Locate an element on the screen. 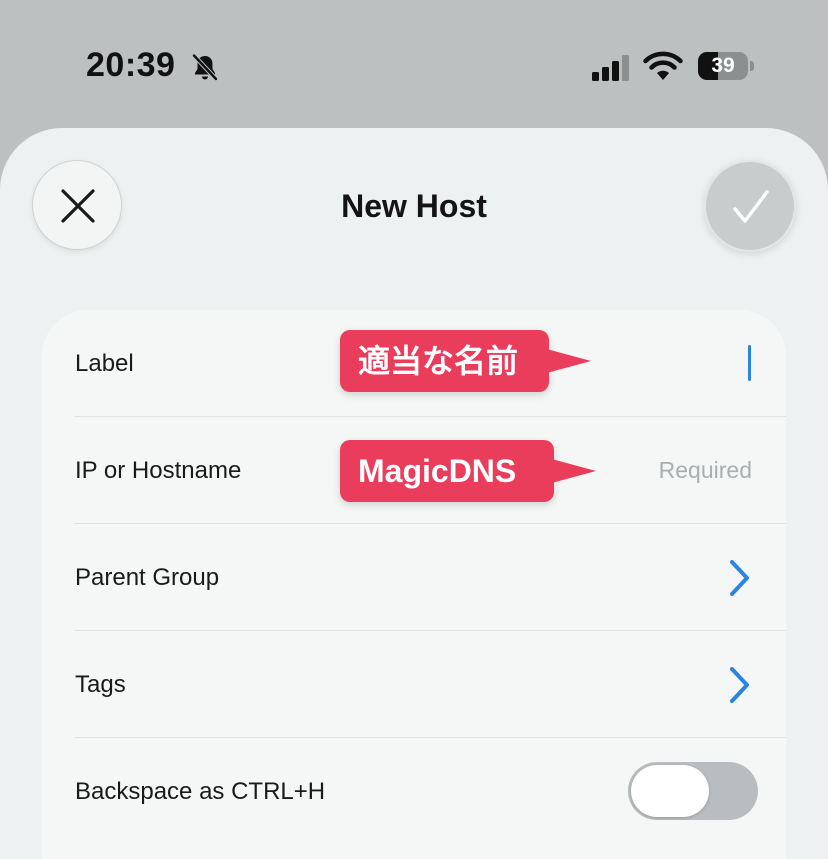  wifi-icon is located at coordinates (663, 65).